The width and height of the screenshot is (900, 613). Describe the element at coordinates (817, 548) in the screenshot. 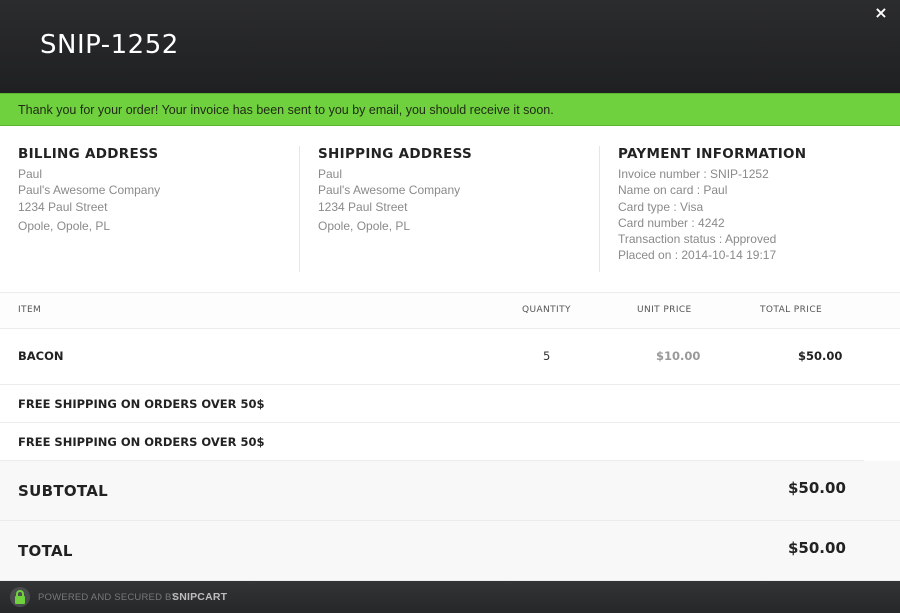

I see `total-value: $50.00` at that location.